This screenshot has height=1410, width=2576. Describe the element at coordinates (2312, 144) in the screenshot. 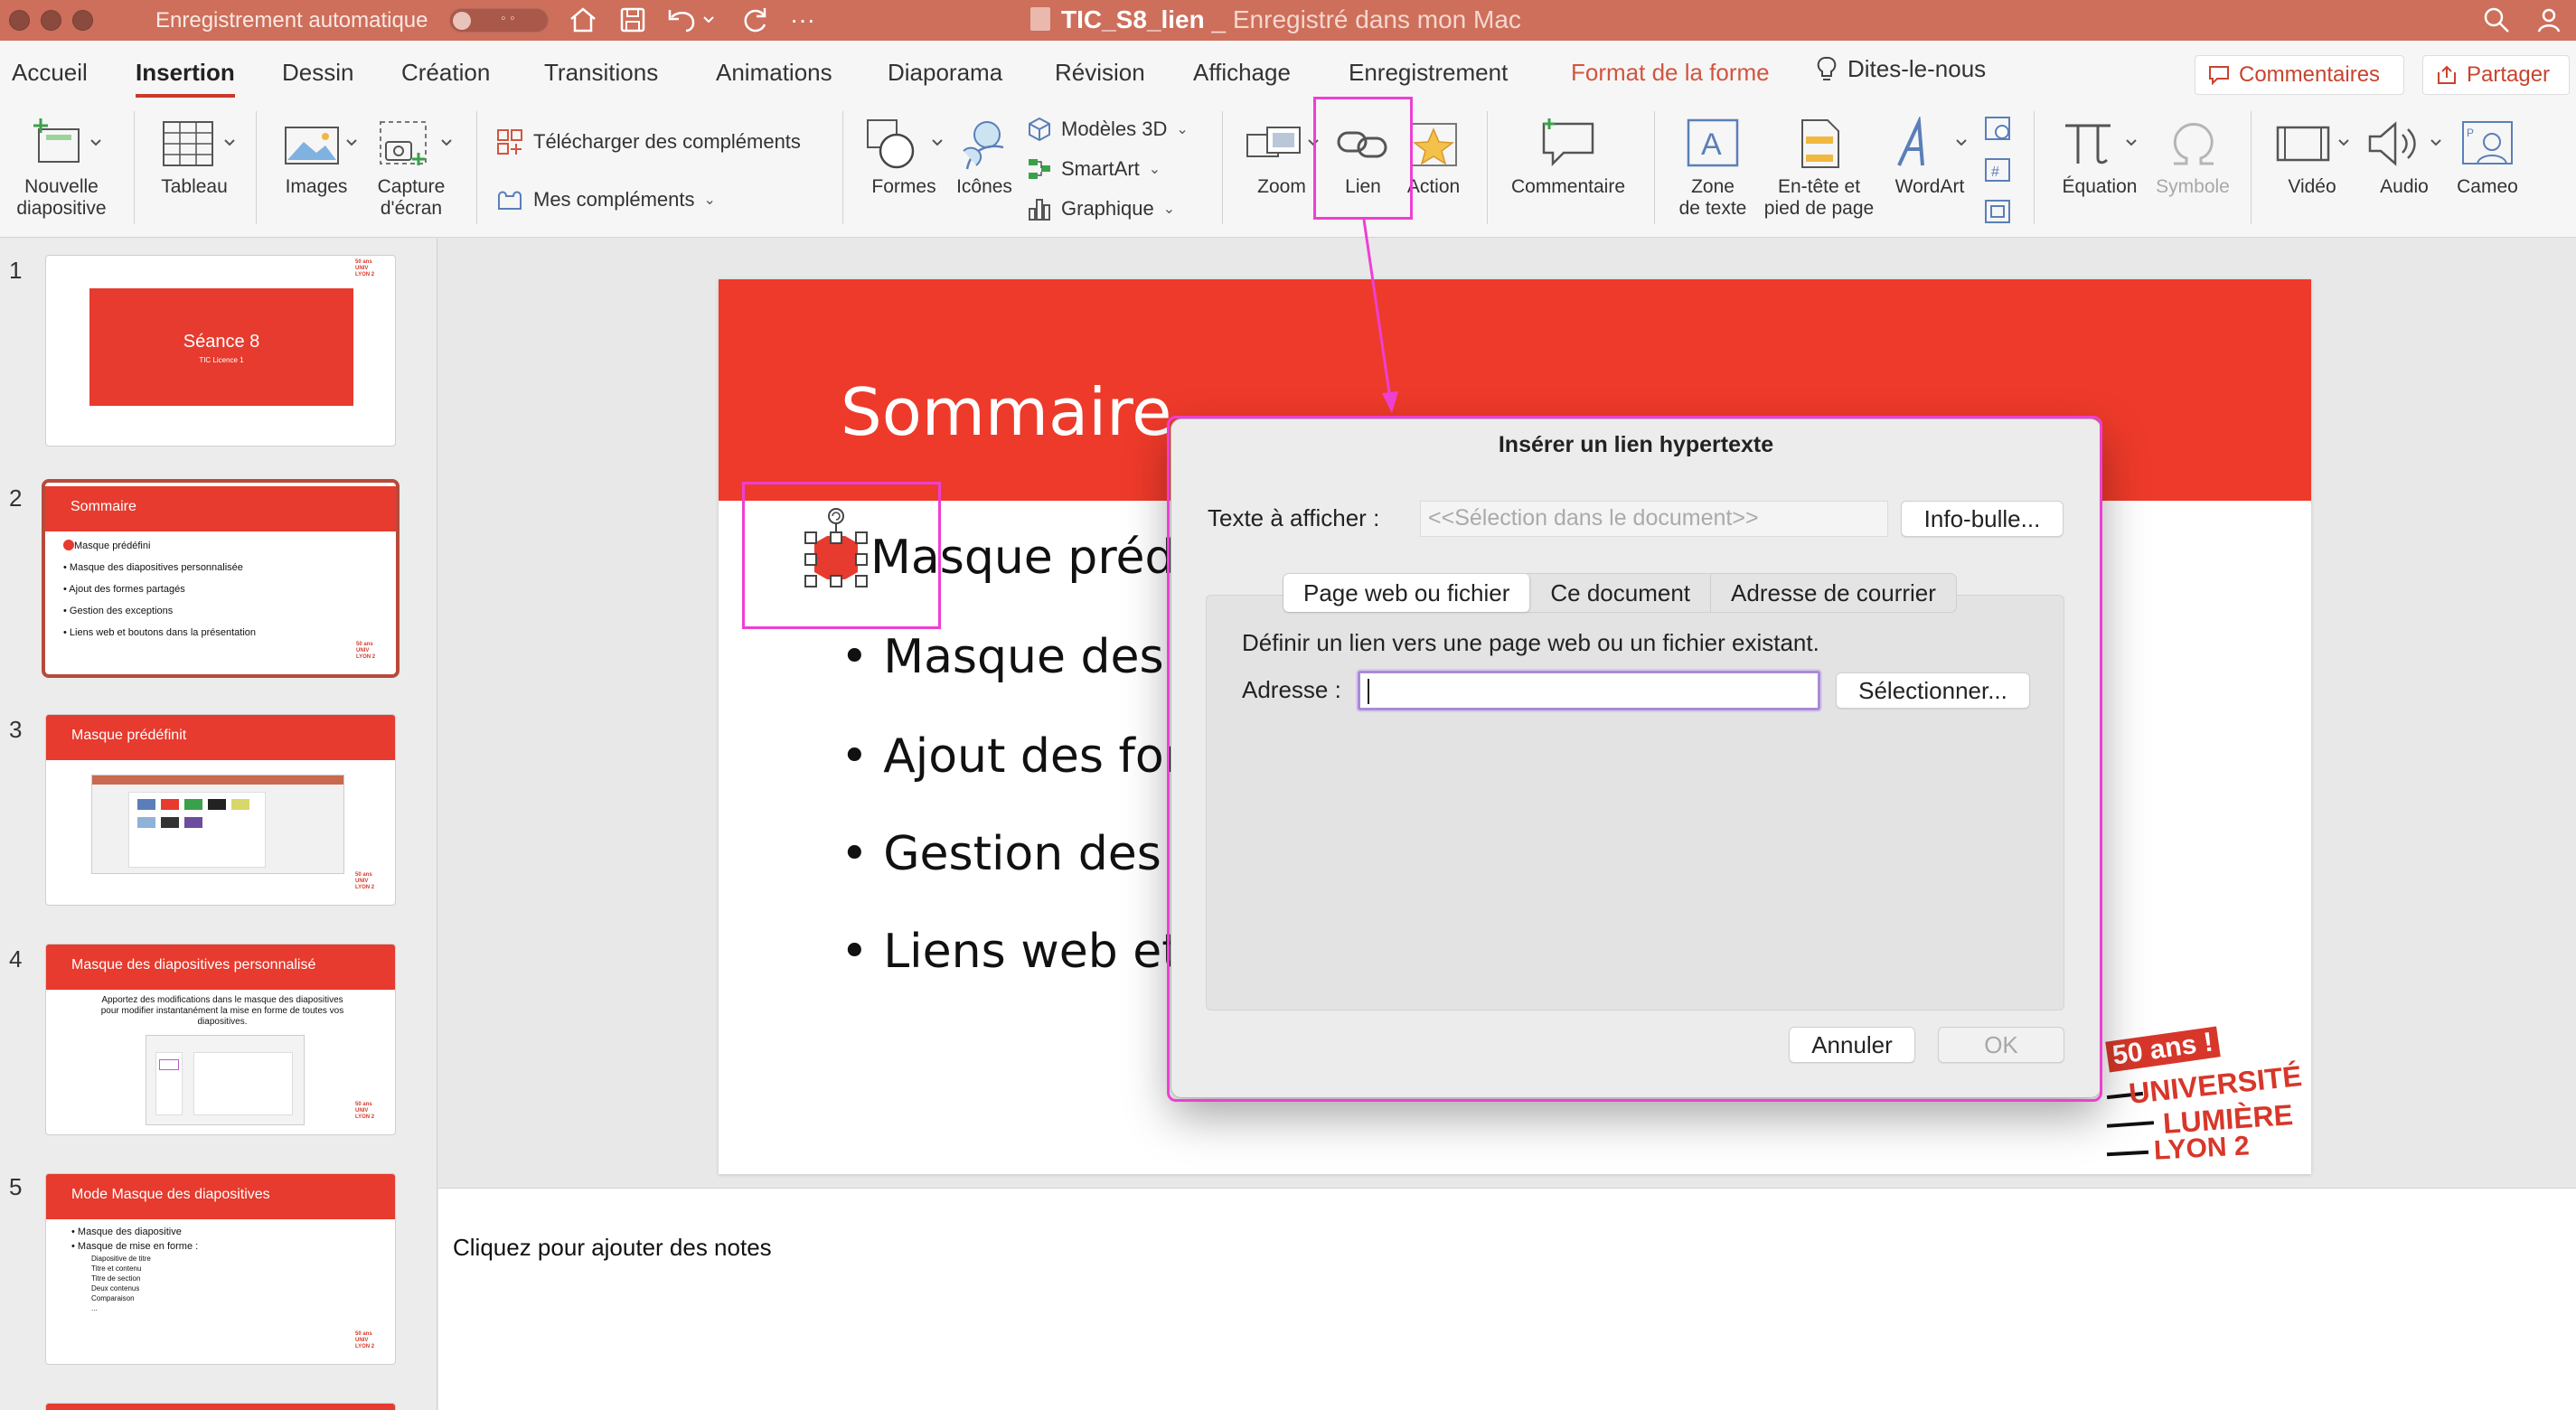

I see `film-icon` at that location.